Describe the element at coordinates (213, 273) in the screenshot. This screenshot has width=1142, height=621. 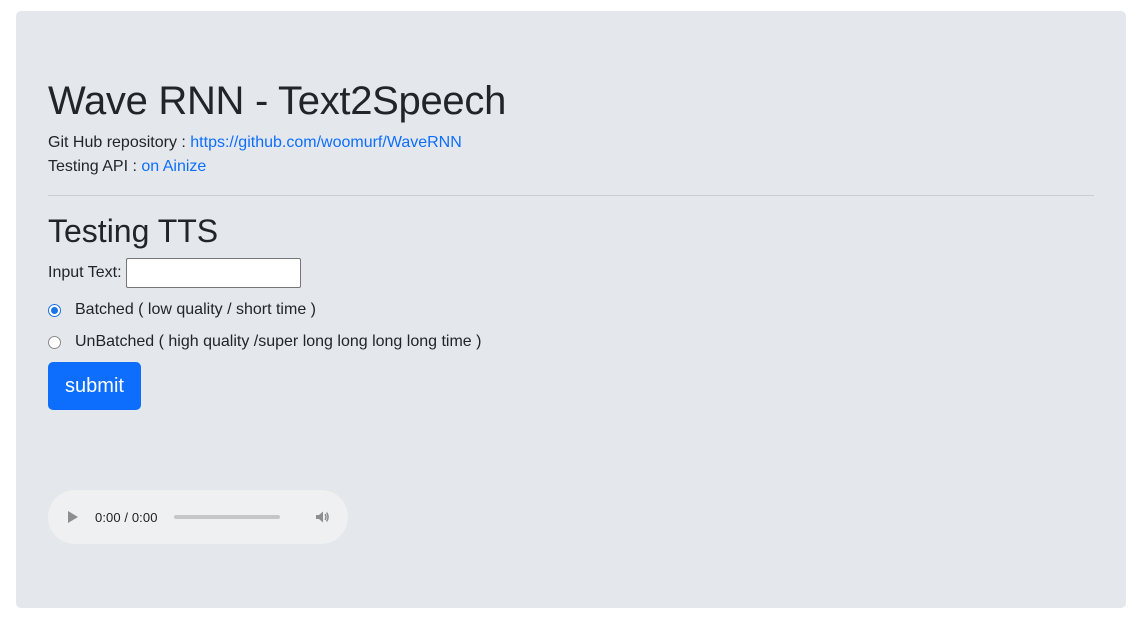
I see `text-input` at that location.